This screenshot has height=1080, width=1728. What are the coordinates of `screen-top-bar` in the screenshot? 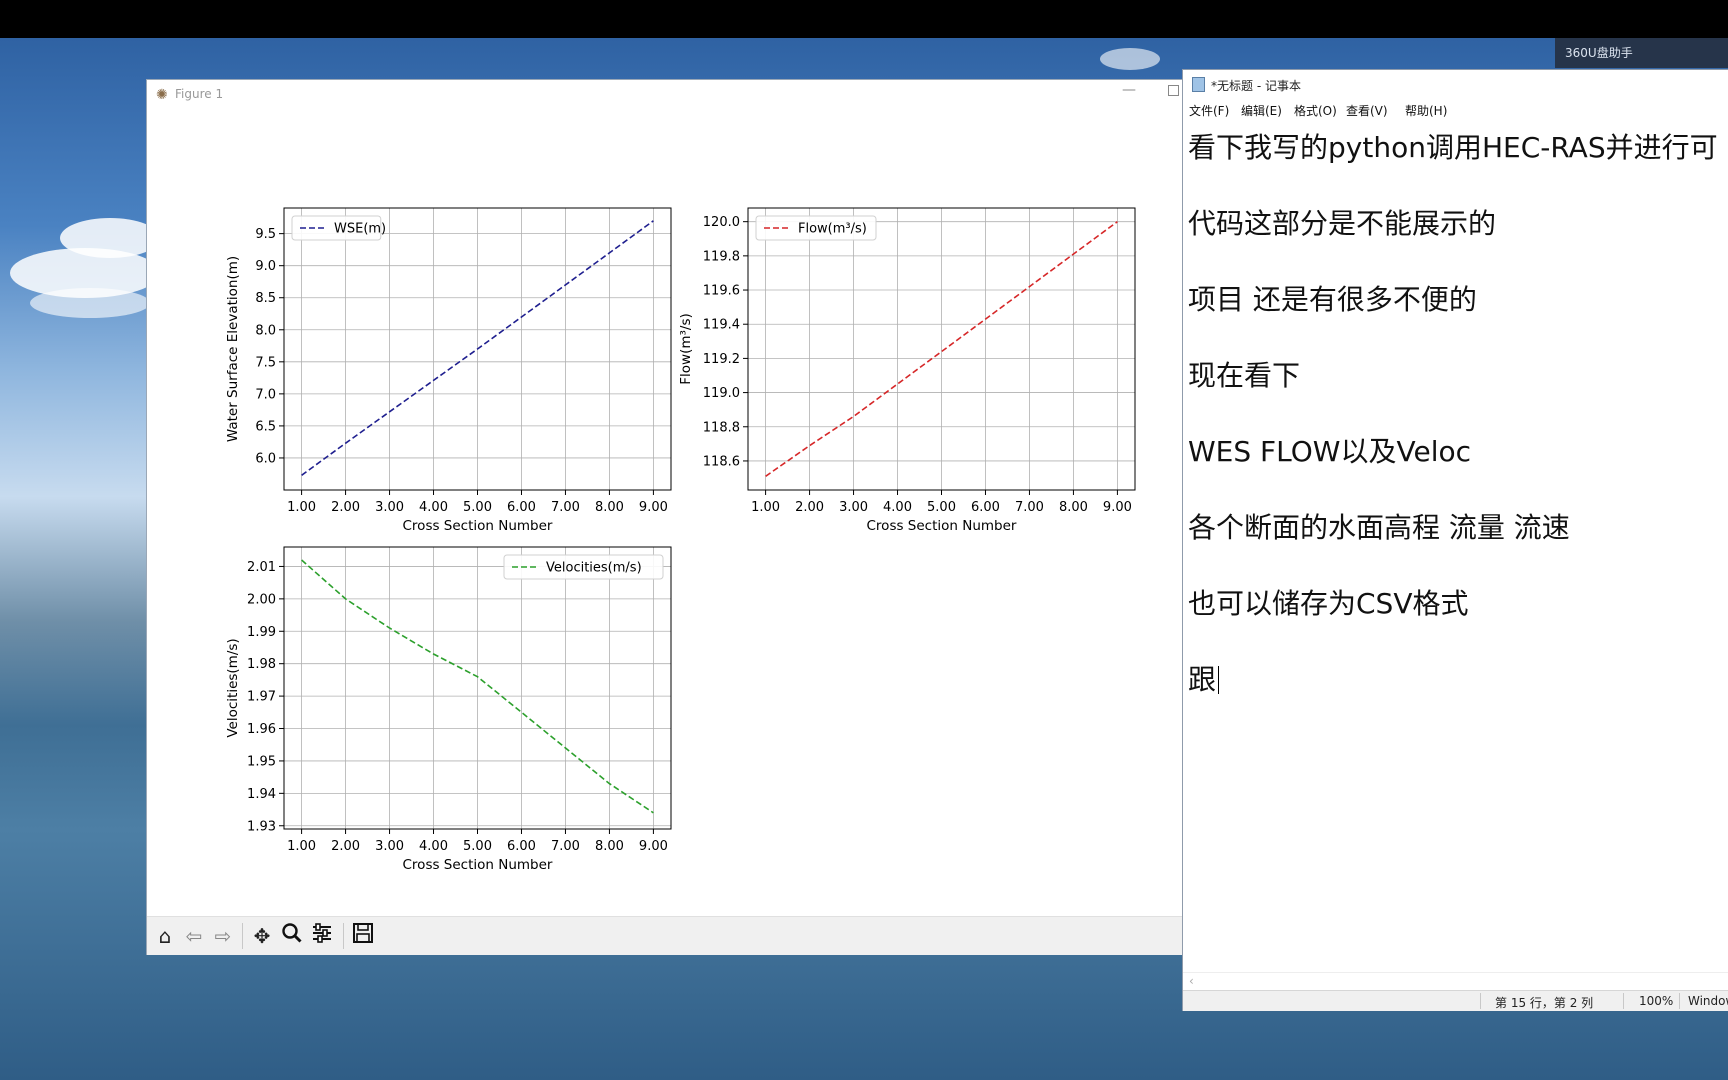 It's located at (864, 19).